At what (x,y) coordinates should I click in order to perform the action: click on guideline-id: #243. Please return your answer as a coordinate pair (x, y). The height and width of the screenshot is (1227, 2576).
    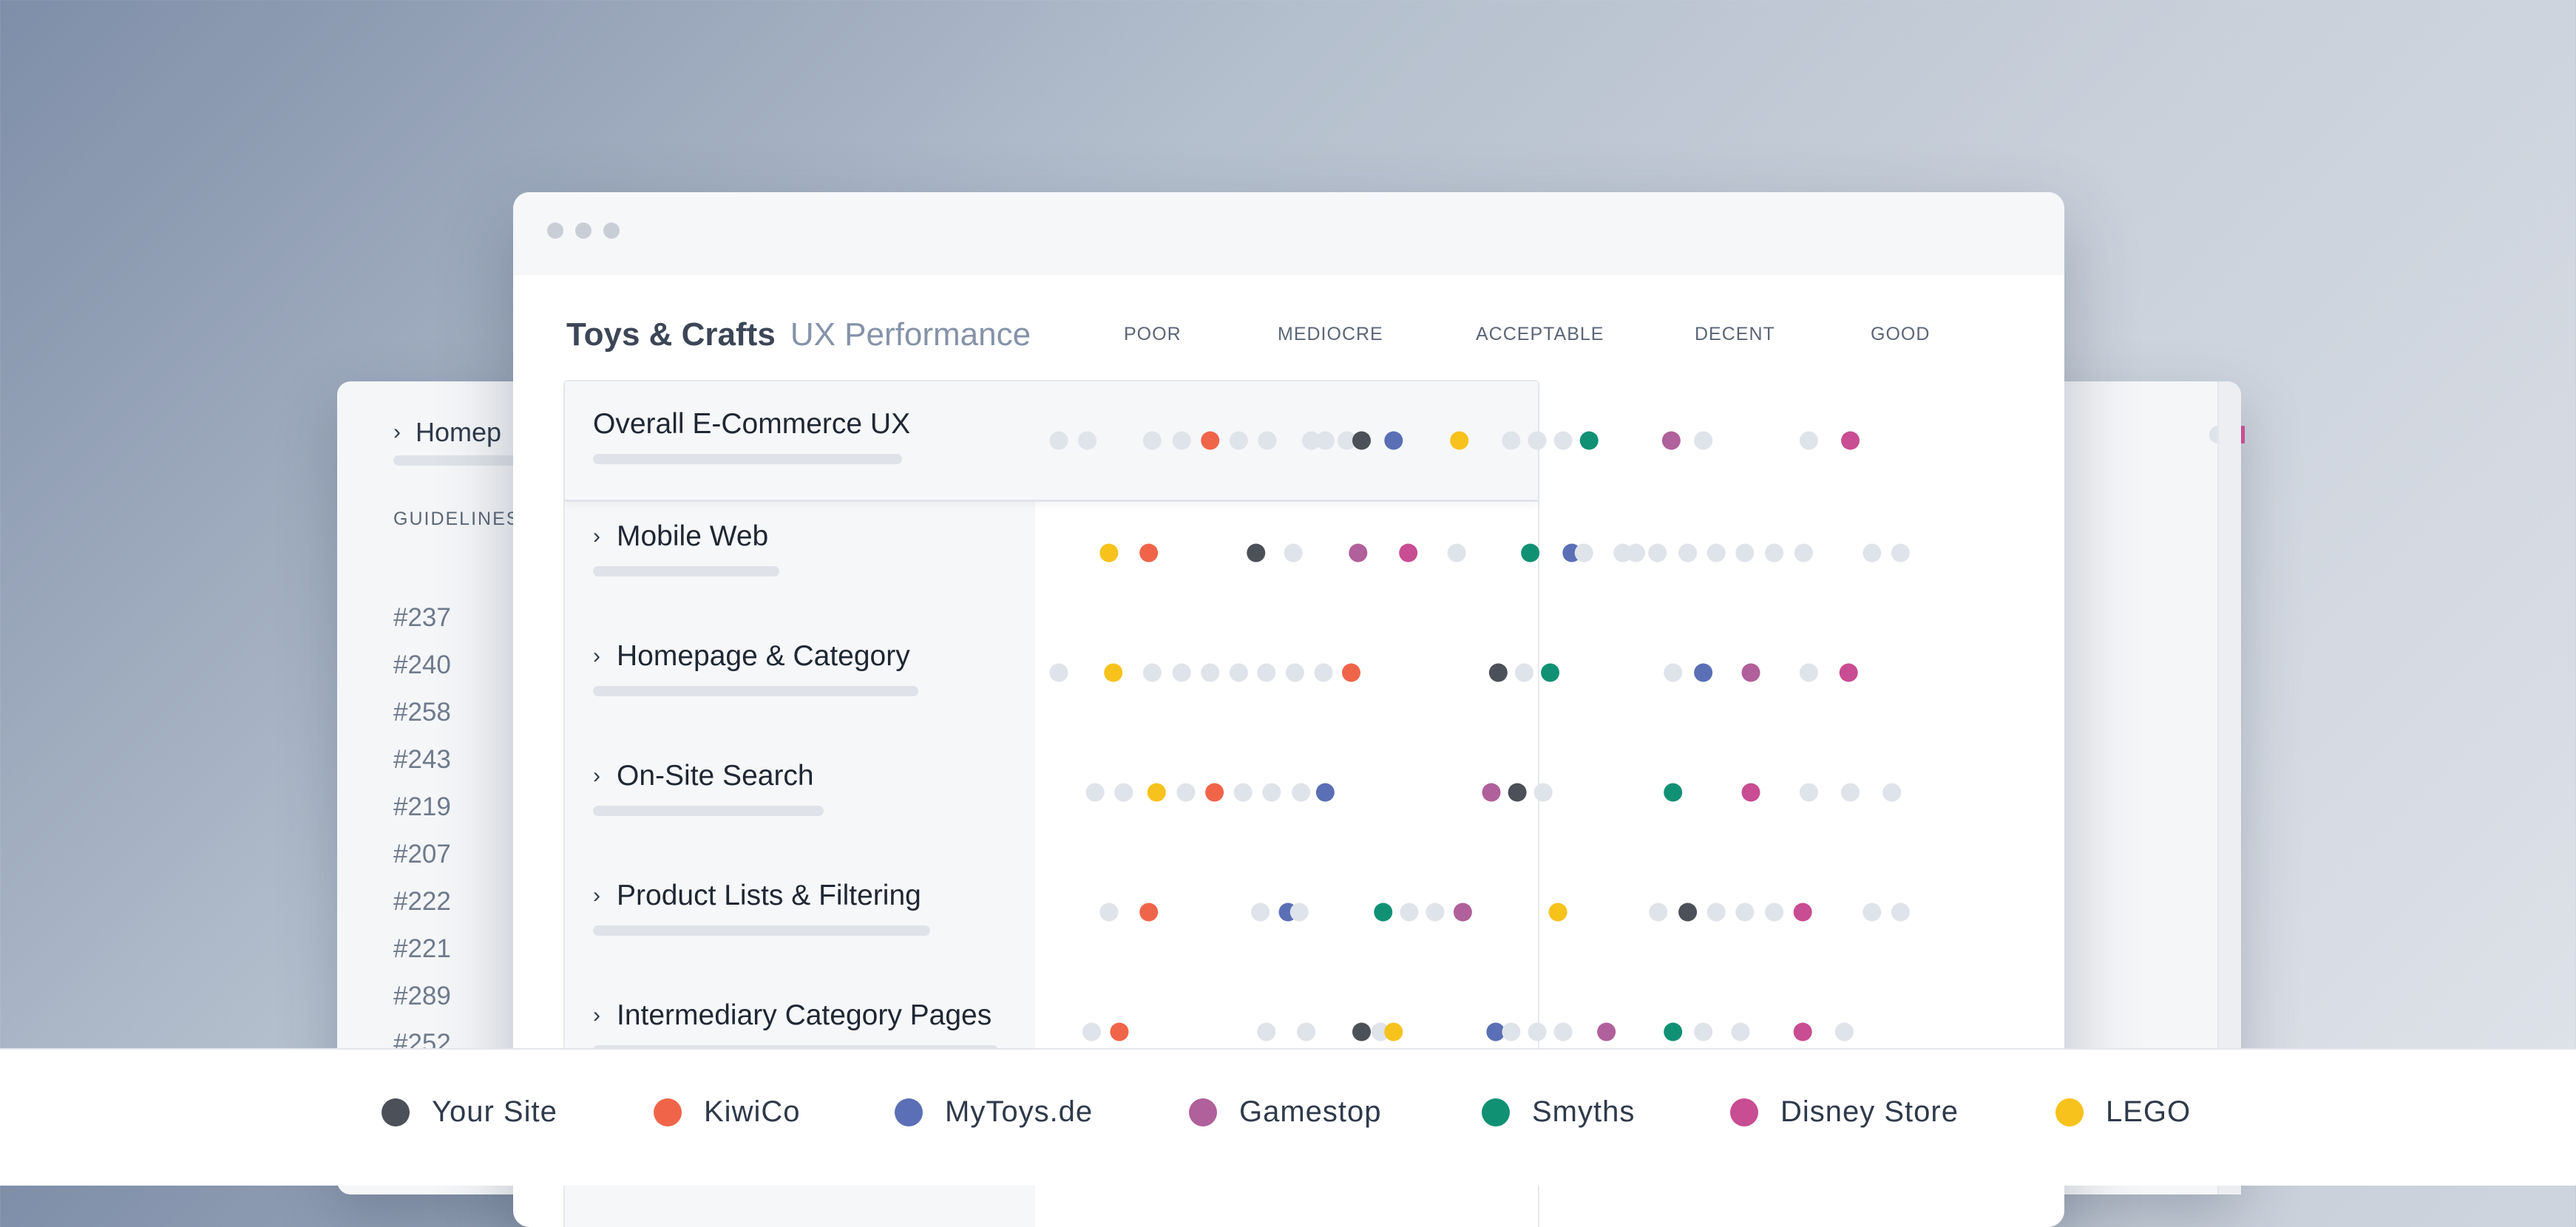
    Looking at the image, I should click on (422, 768).